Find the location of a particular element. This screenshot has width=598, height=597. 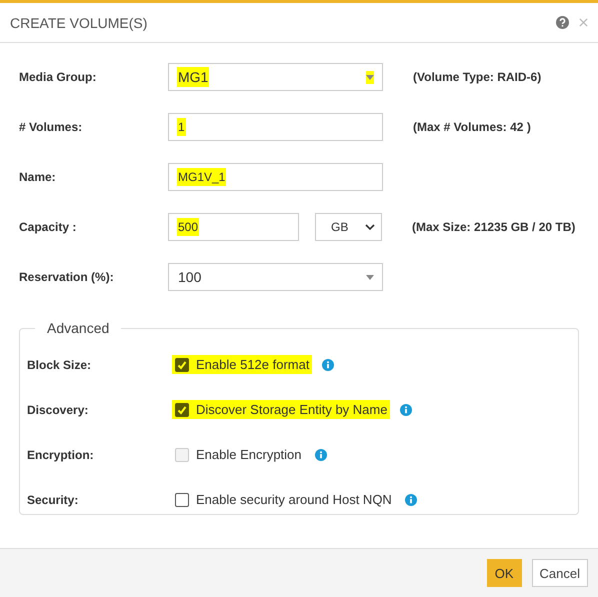

dialog-title: CREATE VOLUME(S) is located at coordinates (79, 22).